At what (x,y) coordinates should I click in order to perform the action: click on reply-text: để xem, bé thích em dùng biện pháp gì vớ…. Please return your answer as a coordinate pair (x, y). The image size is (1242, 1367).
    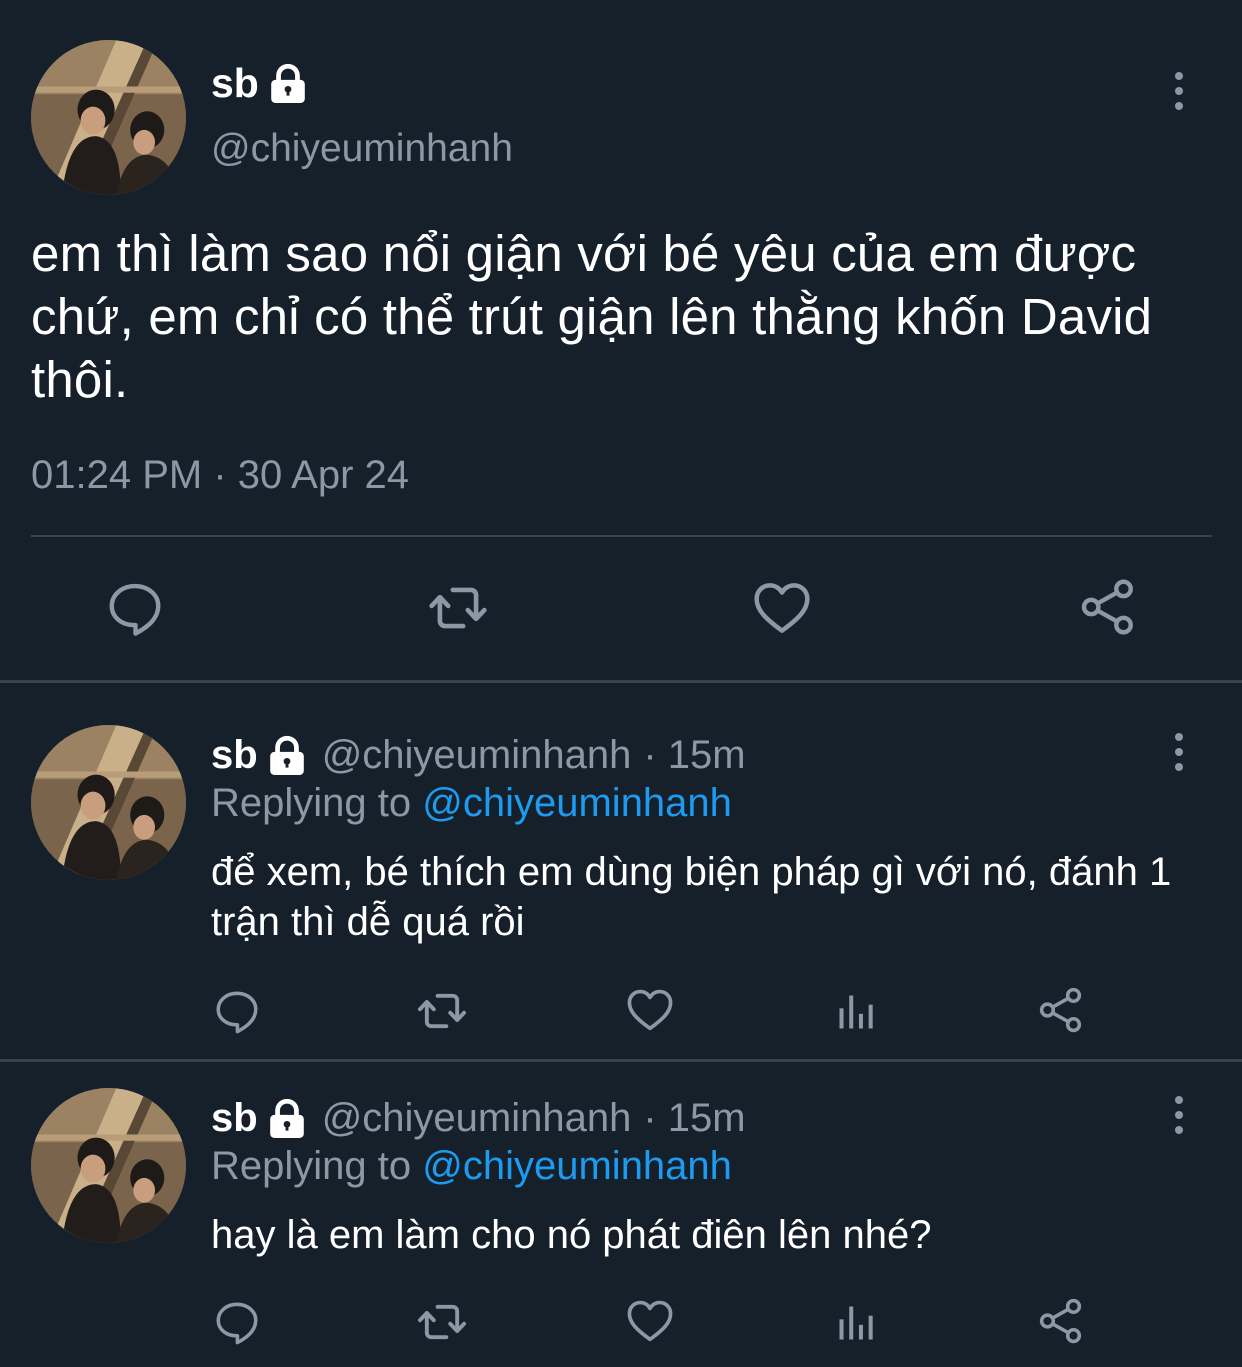
    Looking at the image, I should click on (691, 897).